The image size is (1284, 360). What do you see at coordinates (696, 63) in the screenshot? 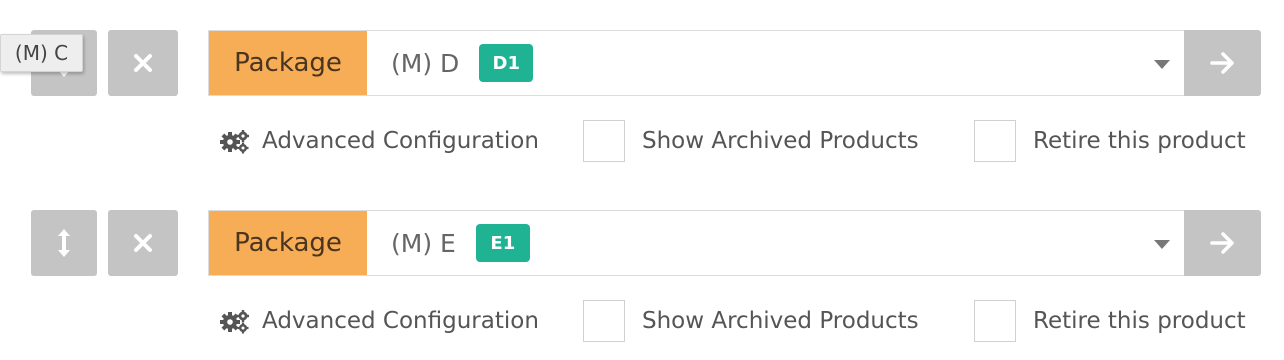
I see `product-select: Package (M) D D1` at bounding box center [696, 63].